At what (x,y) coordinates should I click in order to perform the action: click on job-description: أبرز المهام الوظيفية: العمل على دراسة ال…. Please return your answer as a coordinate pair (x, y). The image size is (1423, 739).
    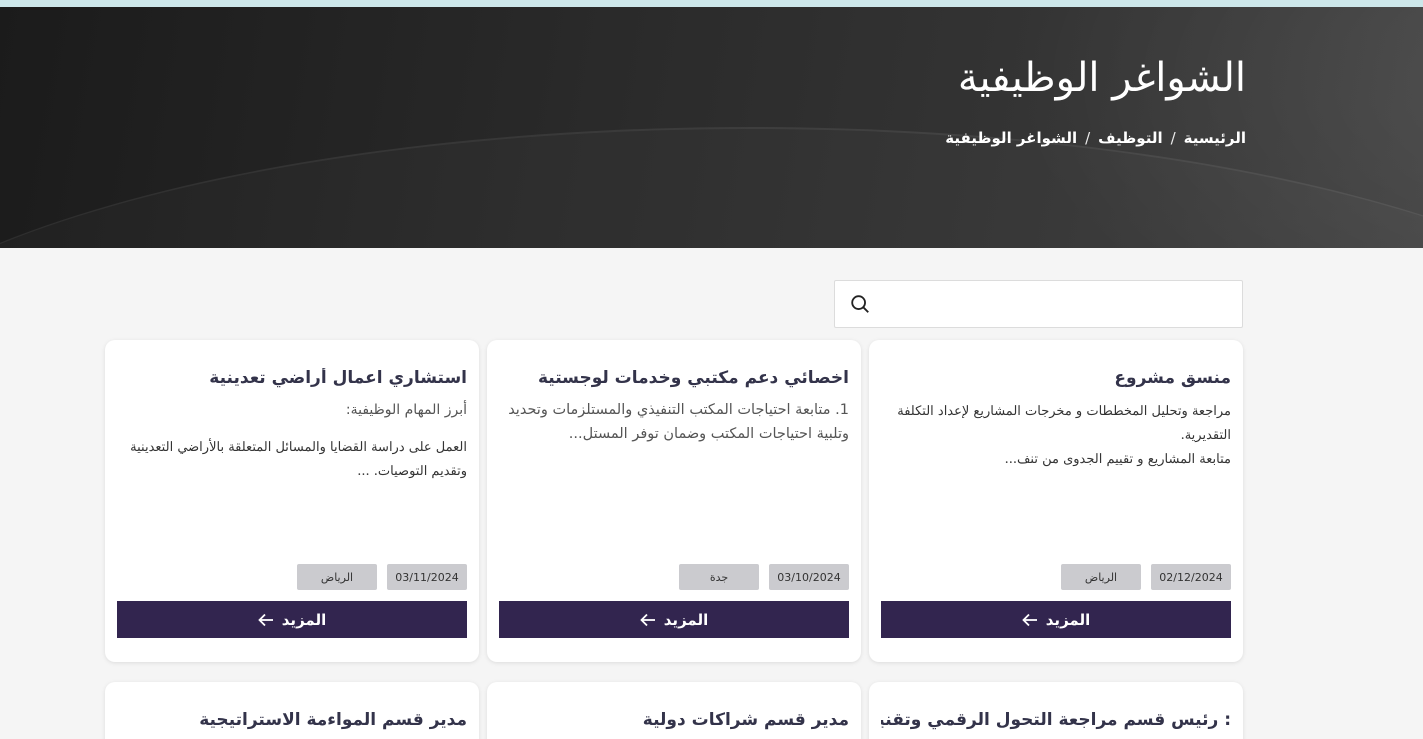
    Looking at the image, I should click on (292, 441).